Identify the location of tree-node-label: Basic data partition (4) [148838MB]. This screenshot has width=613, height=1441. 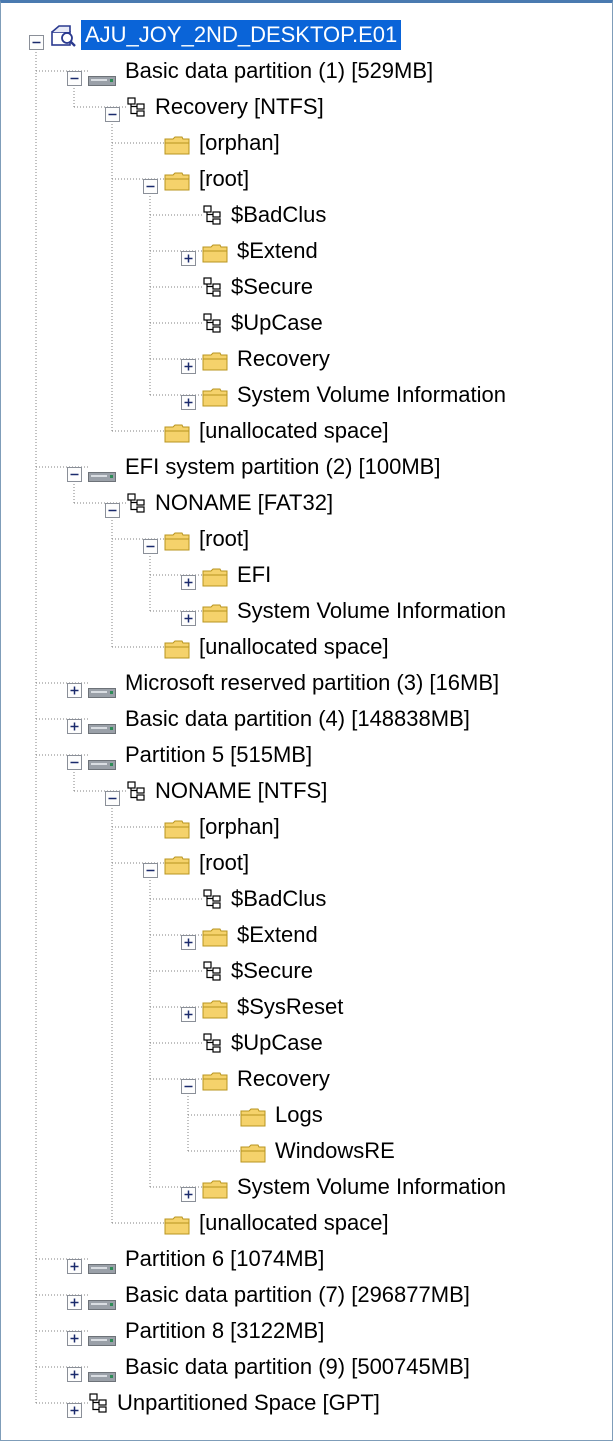
(297, 719).